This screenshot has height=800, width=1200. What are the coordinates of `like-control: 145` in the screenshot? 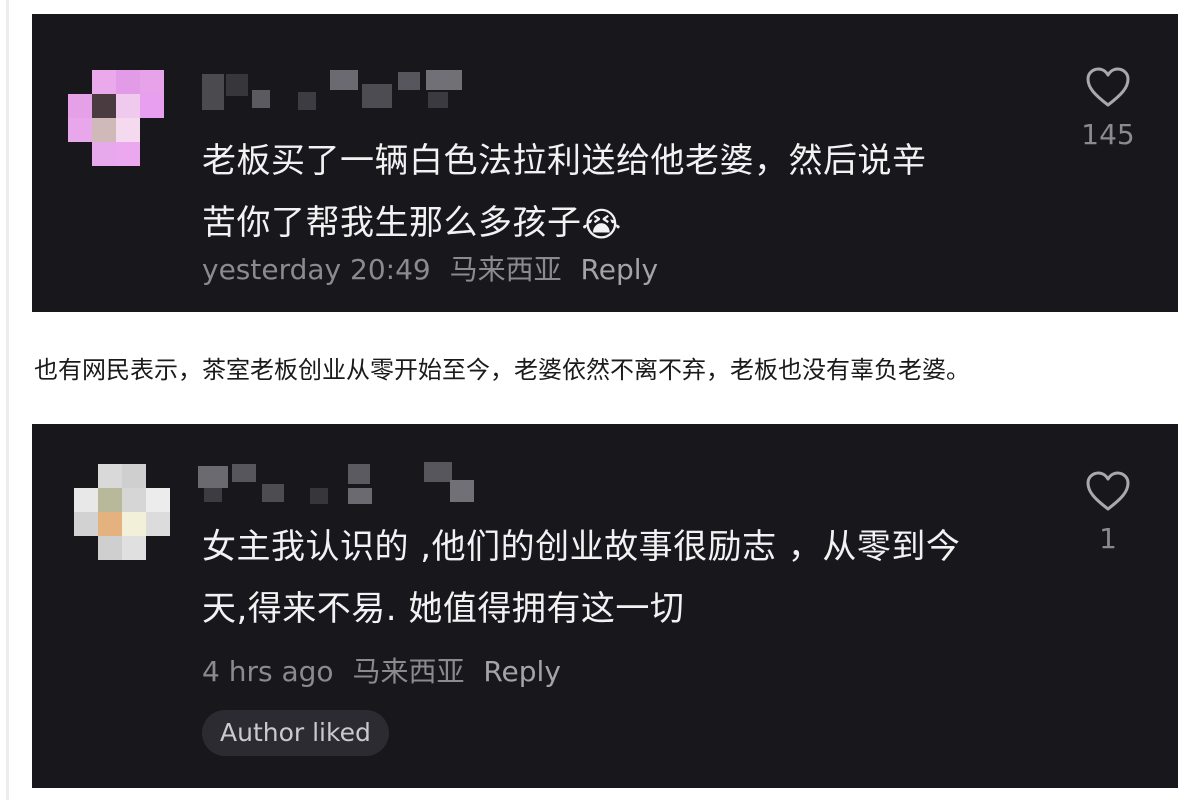 It's located at (1108, 108).